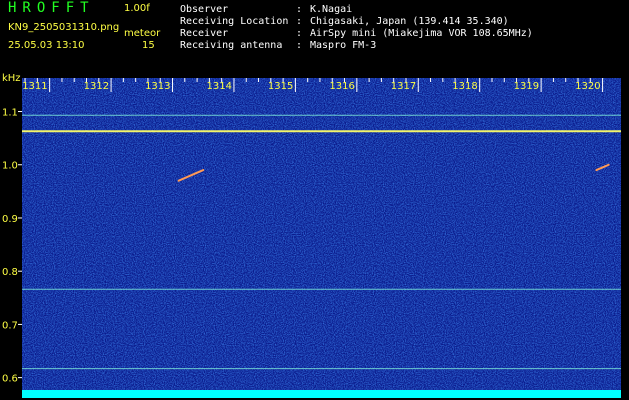  I want to click on x-tick-label: 1316, so click(341, 86).